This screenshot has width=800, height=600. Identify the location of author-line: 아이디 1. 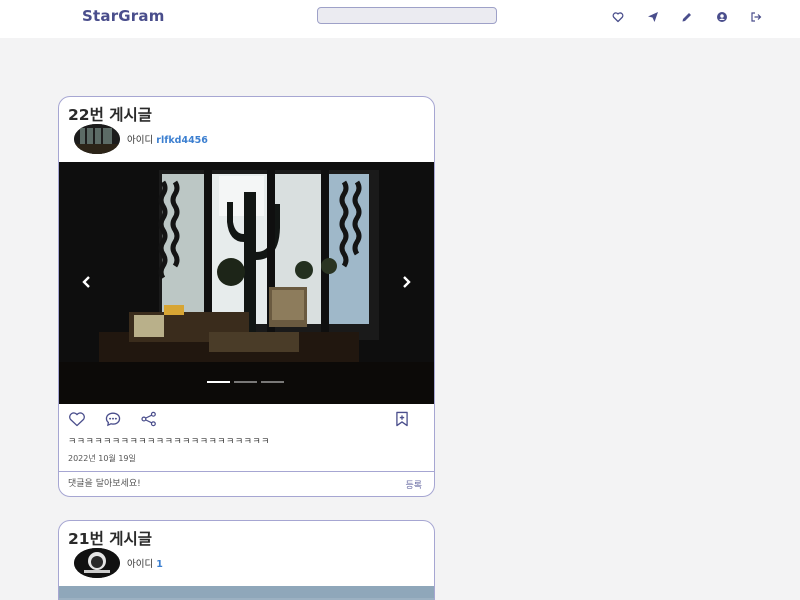
(145, 563).